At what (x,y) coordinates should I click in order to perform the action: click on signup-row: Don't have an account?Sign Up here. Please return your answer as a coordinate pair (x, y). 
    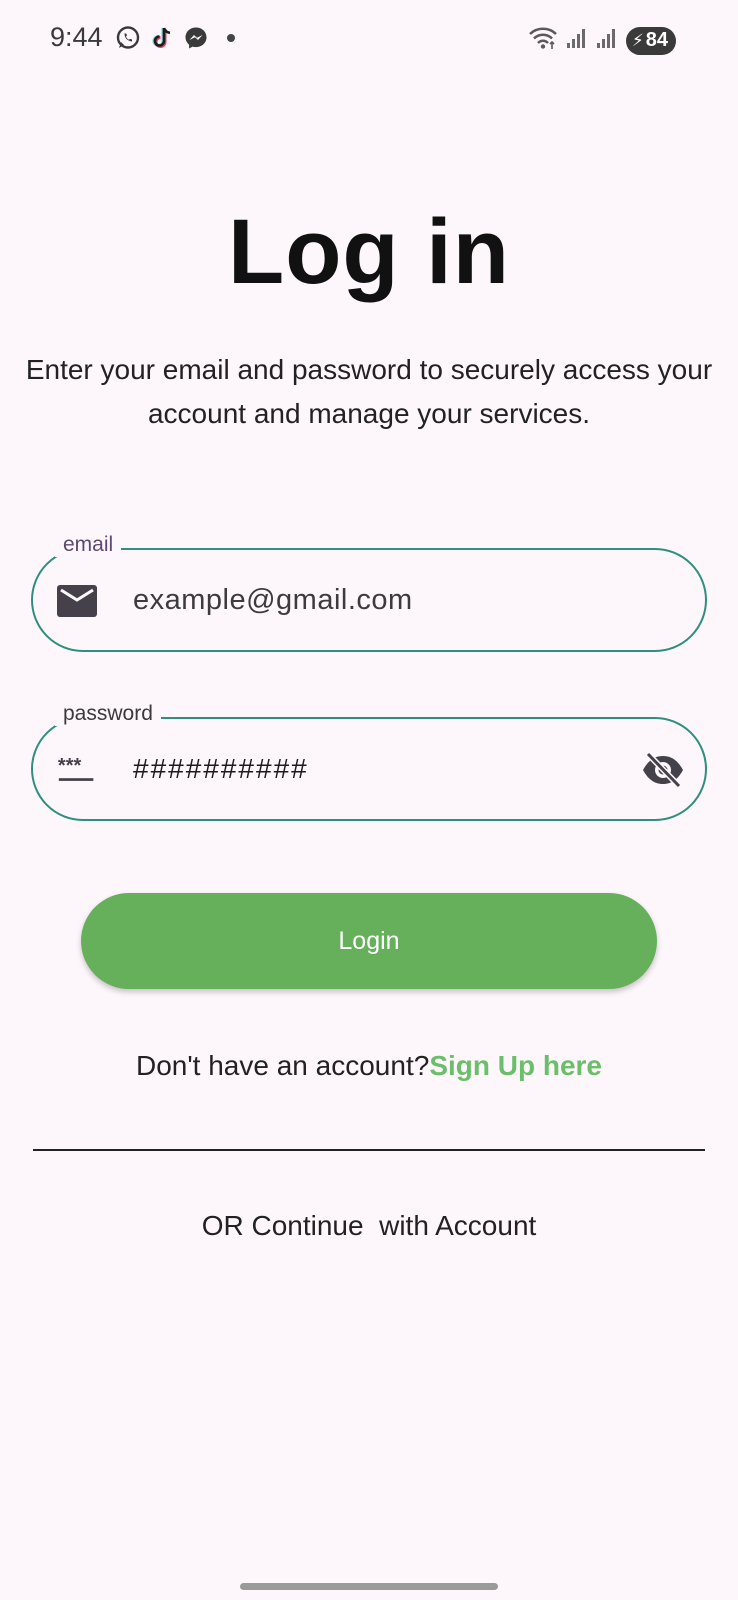
    Looking at the image, I should click on (369, 1066).